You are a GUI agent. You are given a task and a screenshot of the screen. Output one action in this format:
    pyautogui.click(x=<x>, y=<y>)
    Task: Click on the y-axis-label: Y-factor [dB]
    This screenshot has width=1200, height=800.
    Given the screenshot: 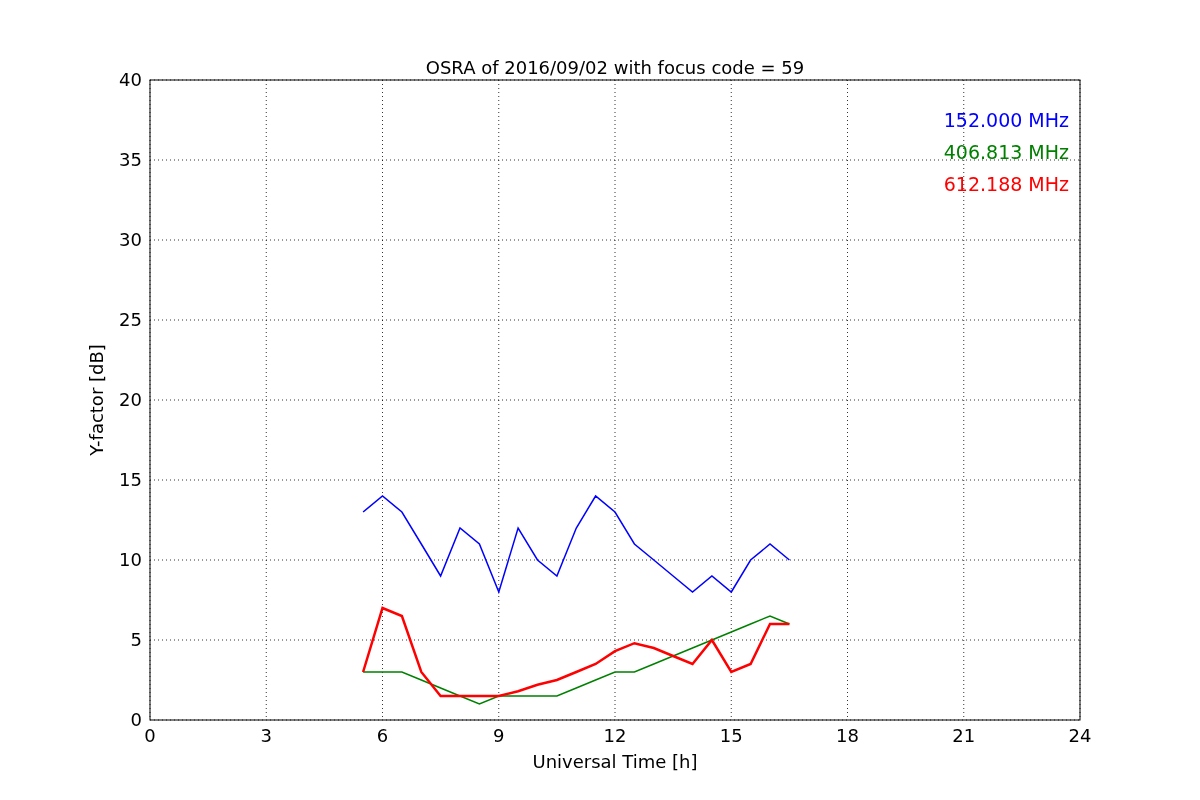 What is the action you would take?
    pyautogui.click(x=96, y=400)
    